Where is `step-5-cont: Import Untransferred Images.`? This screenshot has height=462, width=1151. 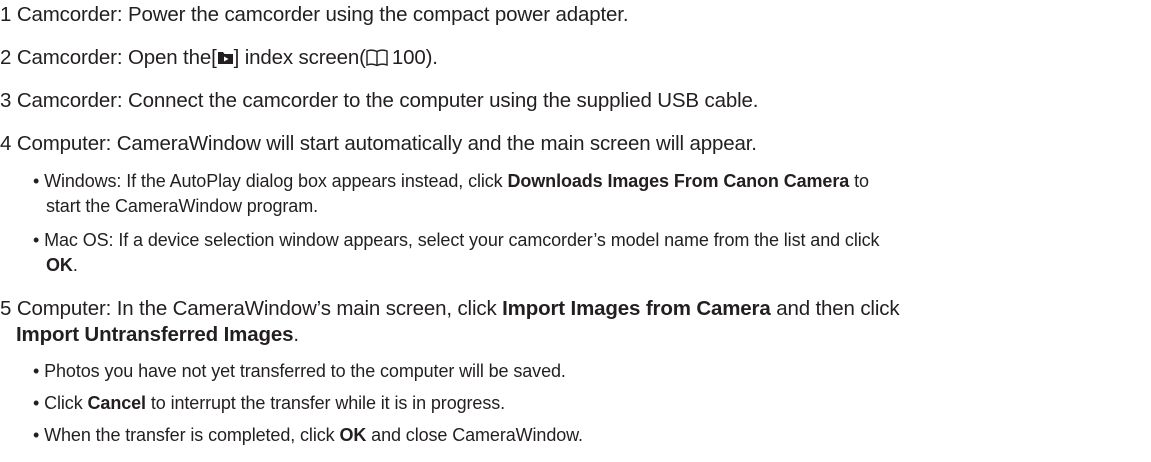
step-5-cont: Import Untransferred Images. is located at coordinates (157, 334).